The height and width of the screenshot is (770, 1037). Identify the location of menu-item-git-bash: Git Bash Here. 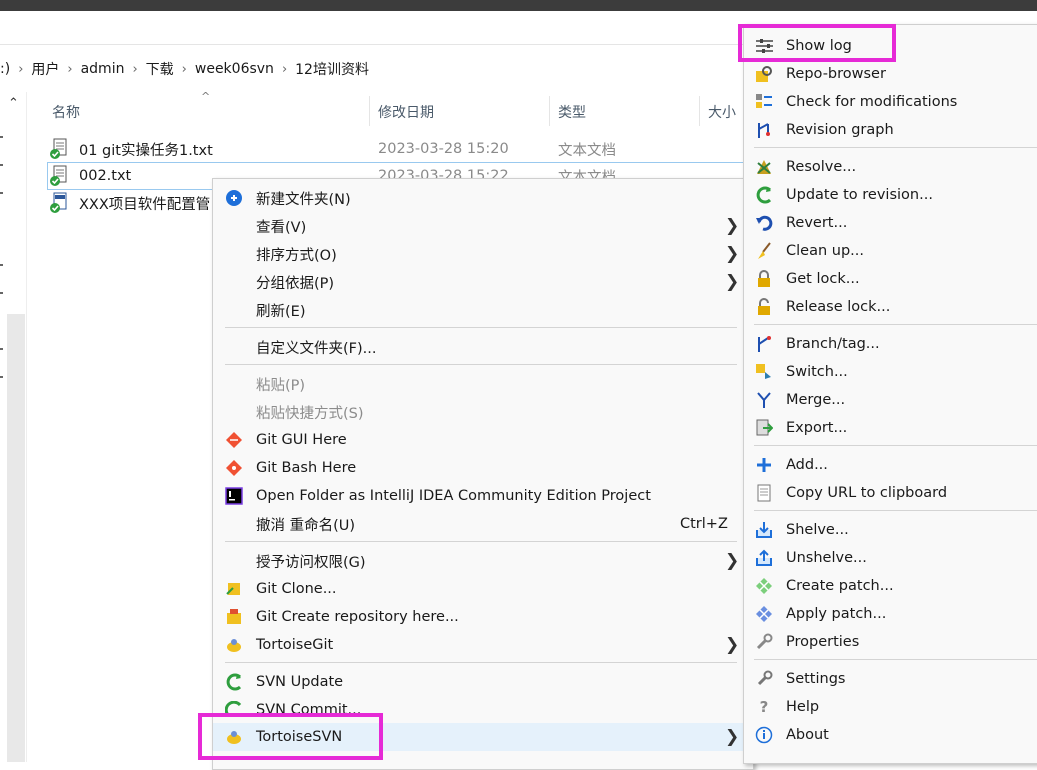
(483, 468).